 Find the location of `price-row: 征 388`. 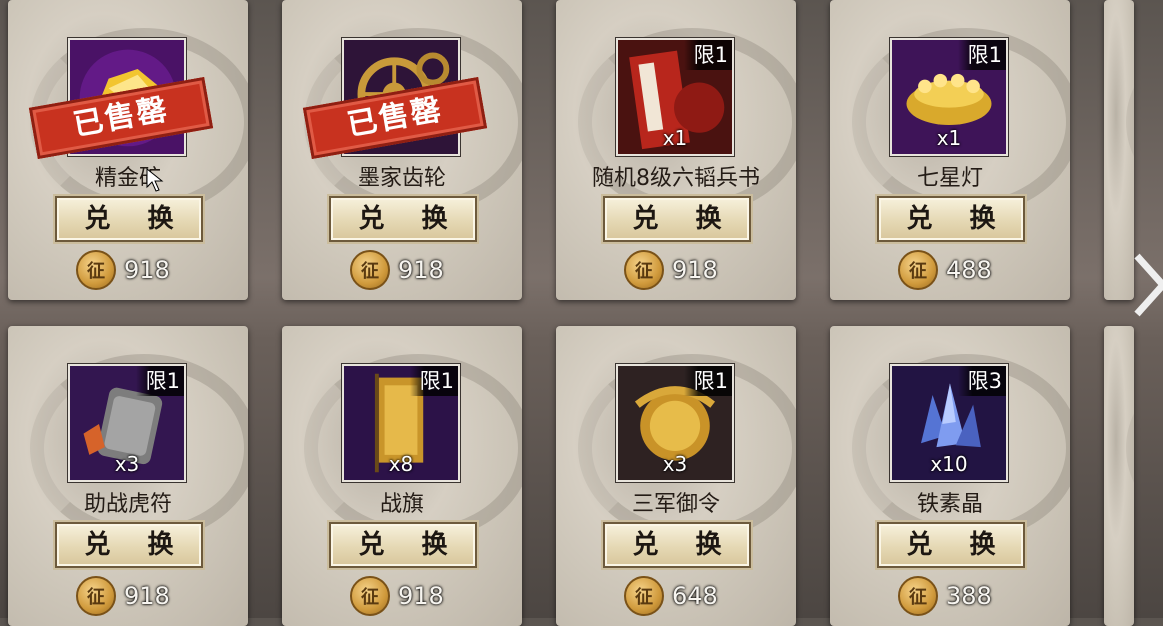

price-row: 征 388 is located at coordinates (945, 596).